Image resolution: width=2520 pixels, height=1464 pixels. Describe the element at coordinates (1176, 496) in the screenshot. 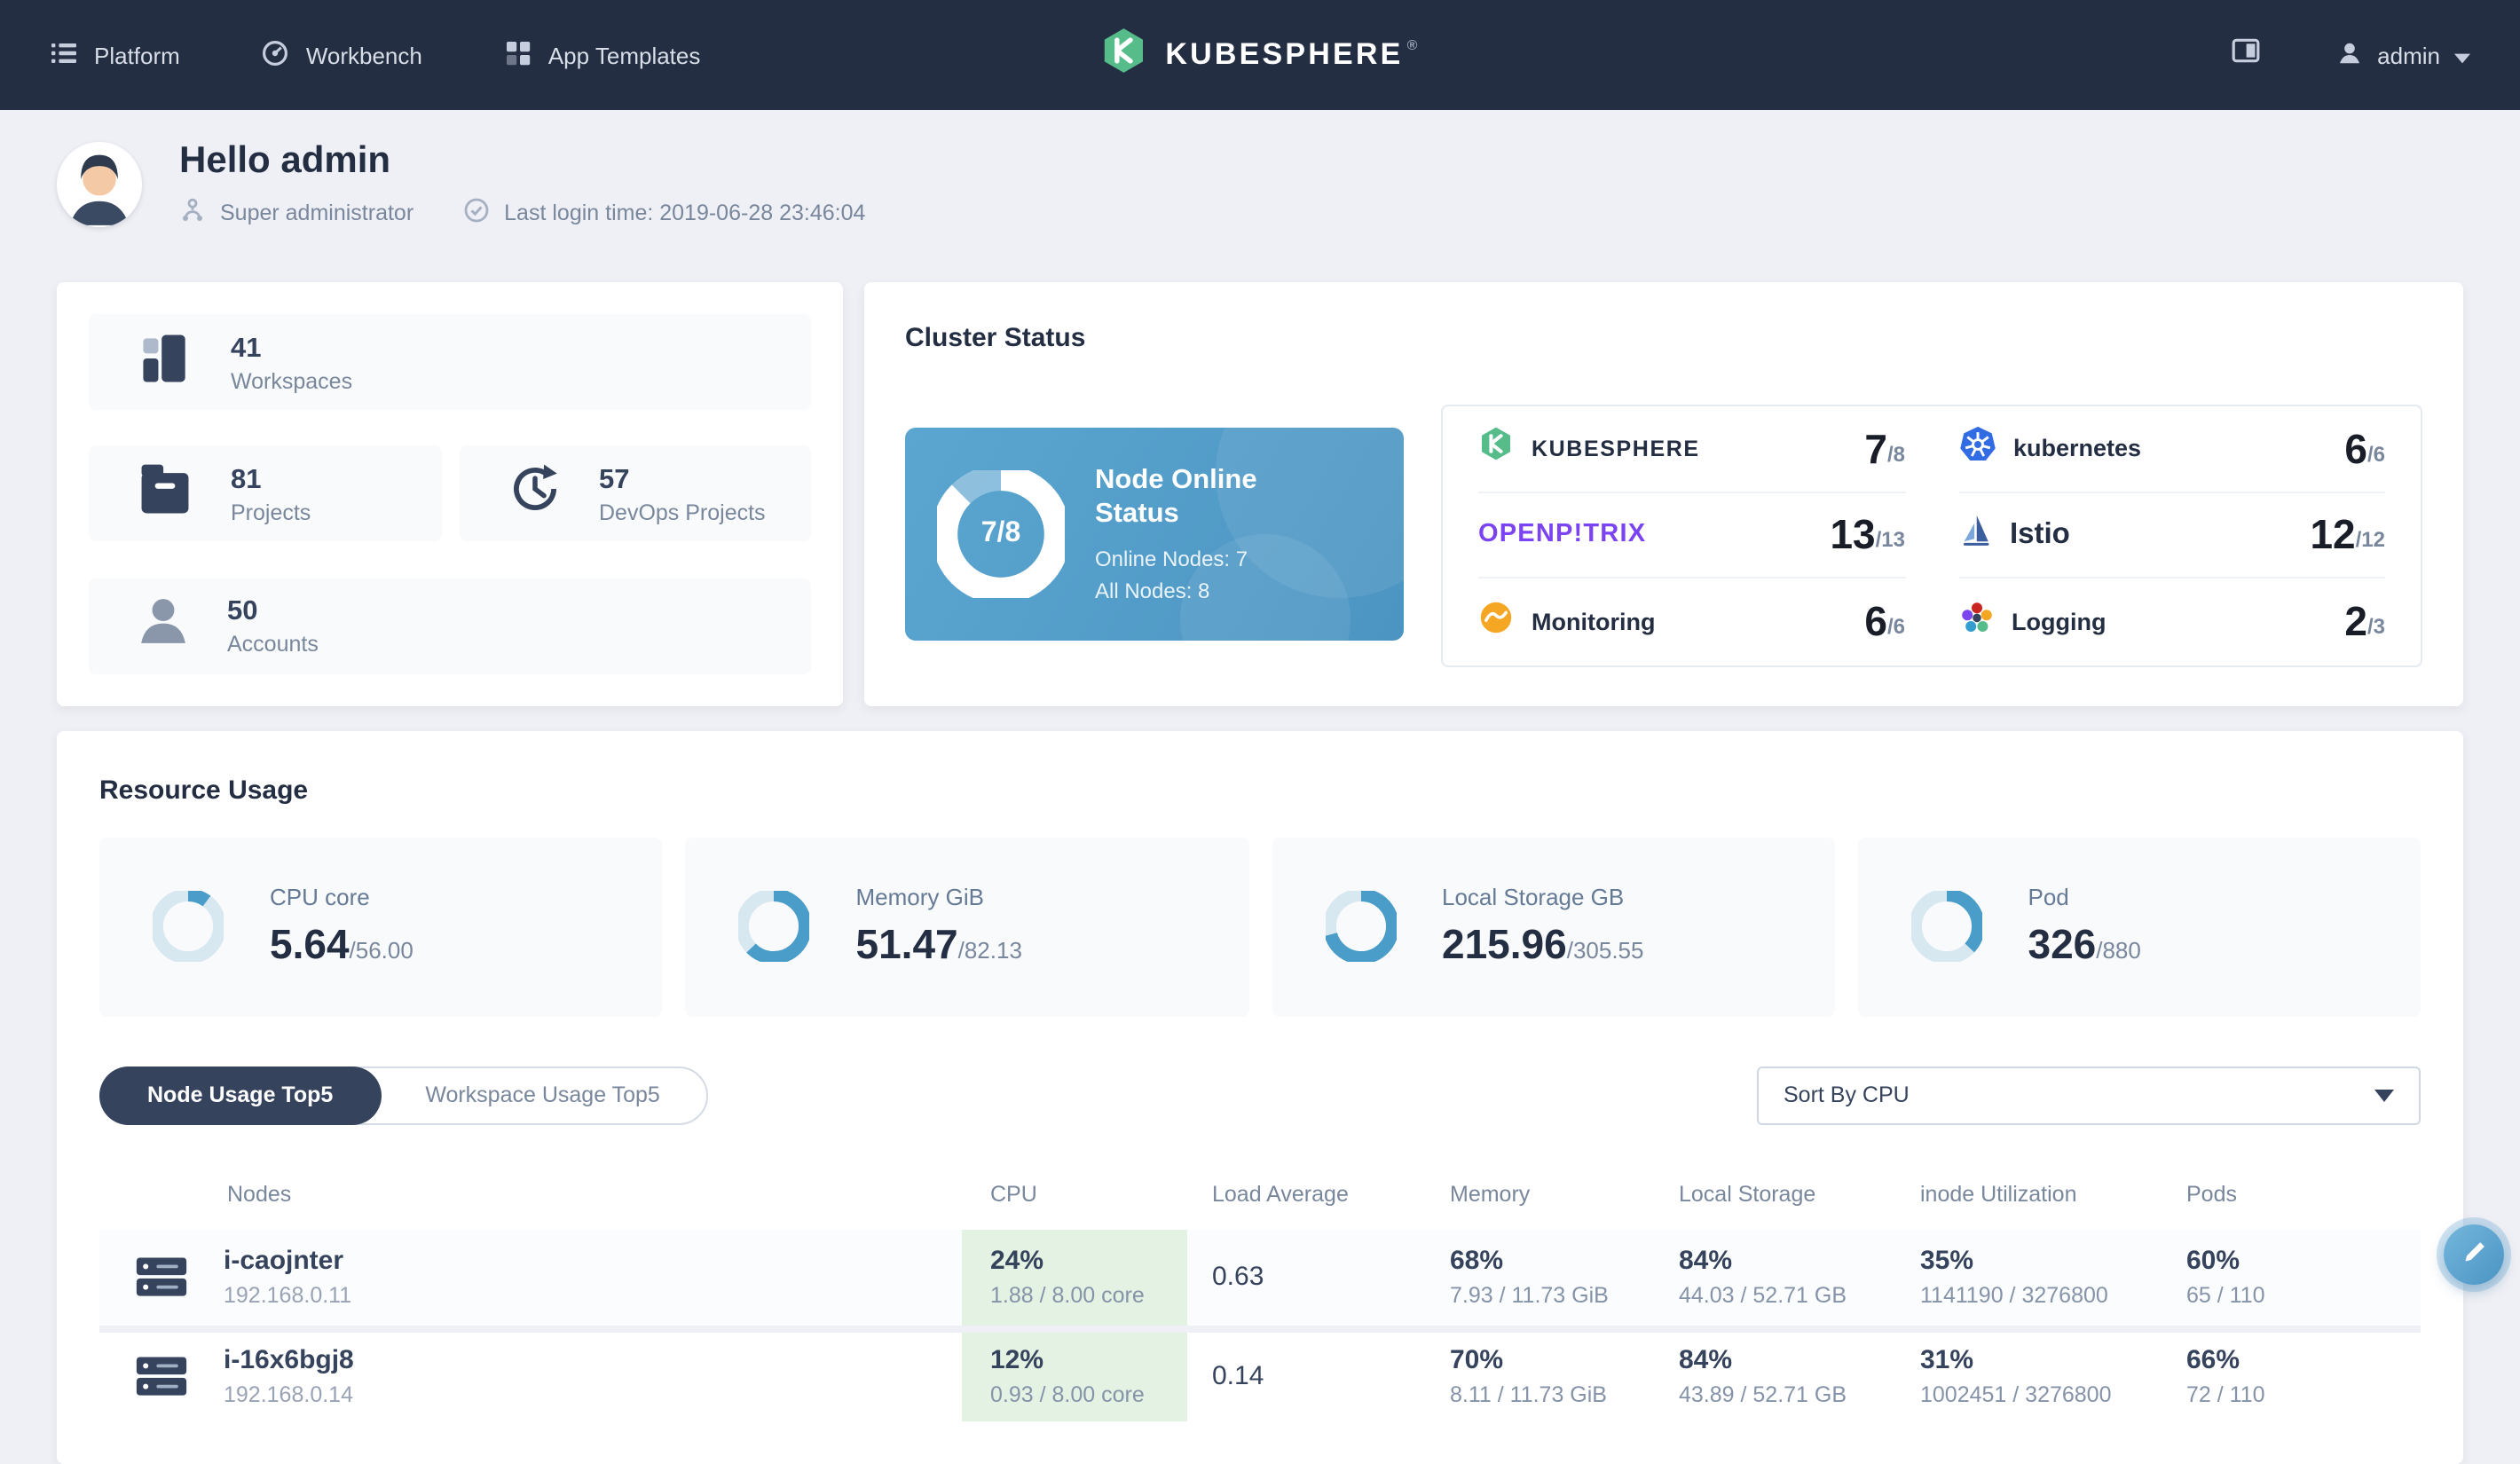

I see `node-online-title: Node Online Status` at that location.